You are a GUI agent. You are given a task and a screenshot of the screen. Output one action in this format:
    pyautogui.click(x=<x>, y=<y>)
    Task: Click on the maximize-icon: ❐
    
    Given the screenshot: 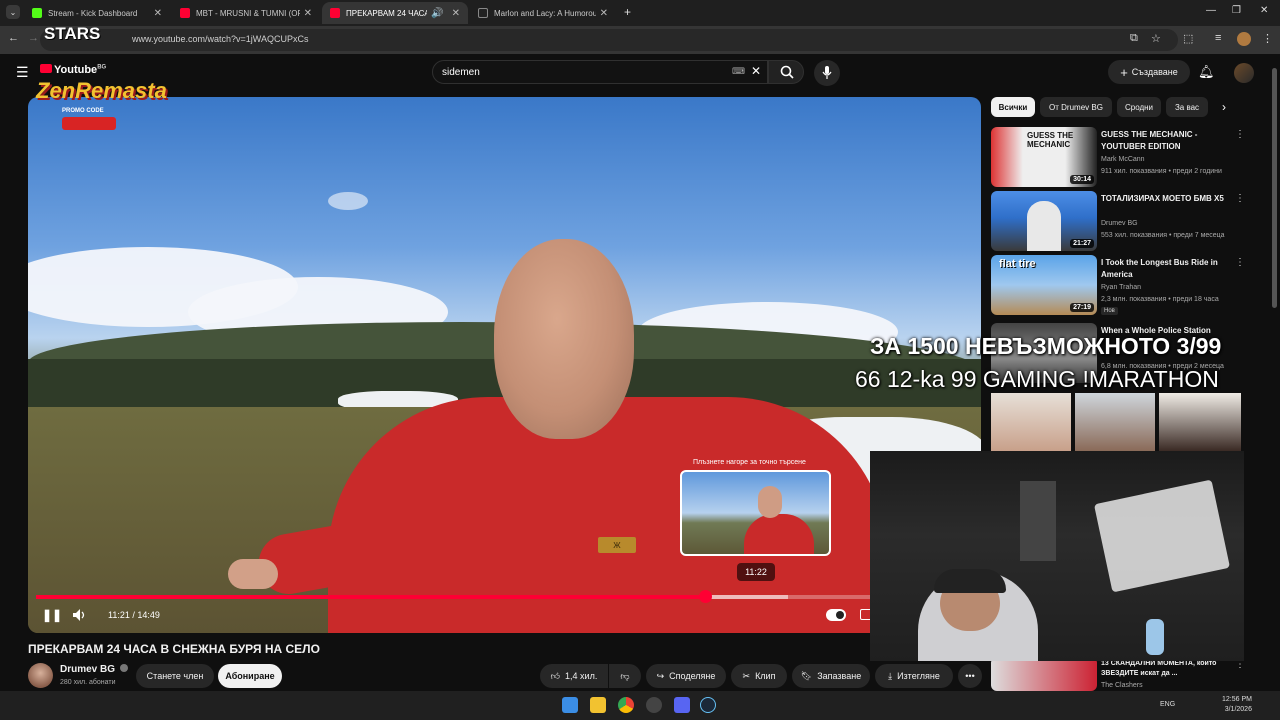 What is the action you would take?
    pyautogui.click(x=1236, y=10)
    